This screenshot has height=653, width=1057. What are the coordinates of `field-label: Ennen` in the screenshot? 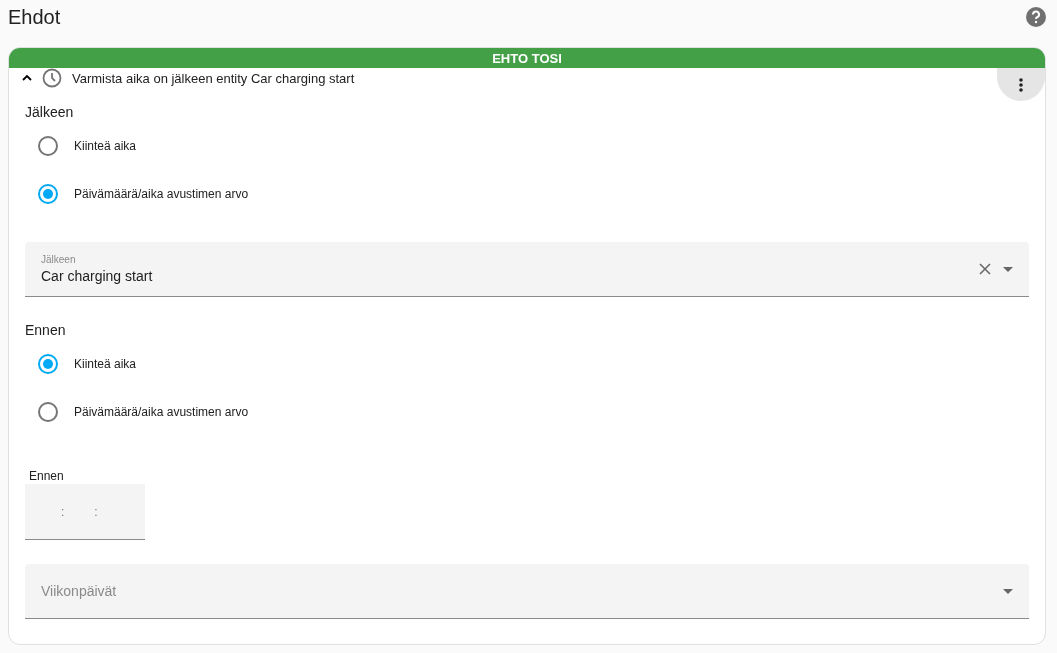 It's located at (46, 476).